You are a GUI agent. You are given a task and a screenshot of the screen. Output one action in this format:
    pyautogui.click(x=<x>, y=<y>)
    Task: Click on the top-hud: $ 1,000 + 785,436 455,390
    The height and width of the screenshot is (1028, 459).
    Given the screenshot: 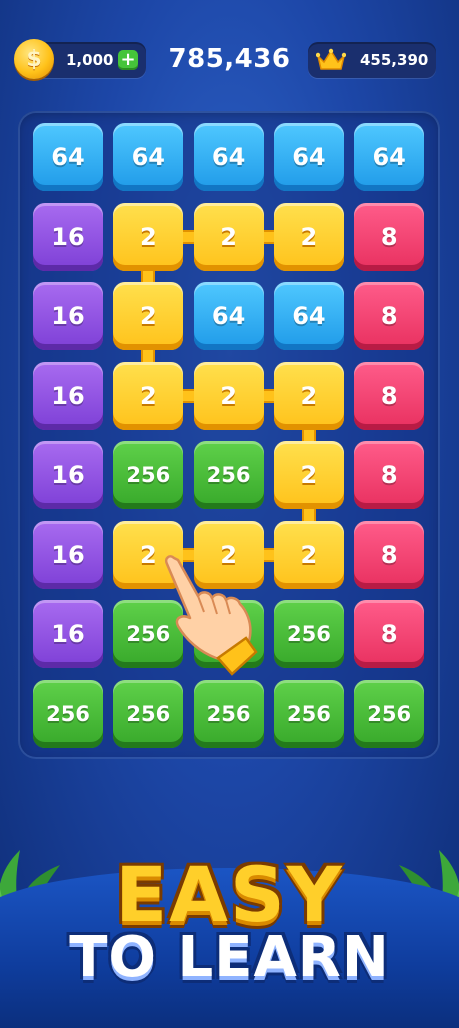 What is the action you would take?
    pyautogui.click(x=229, y=61)
    